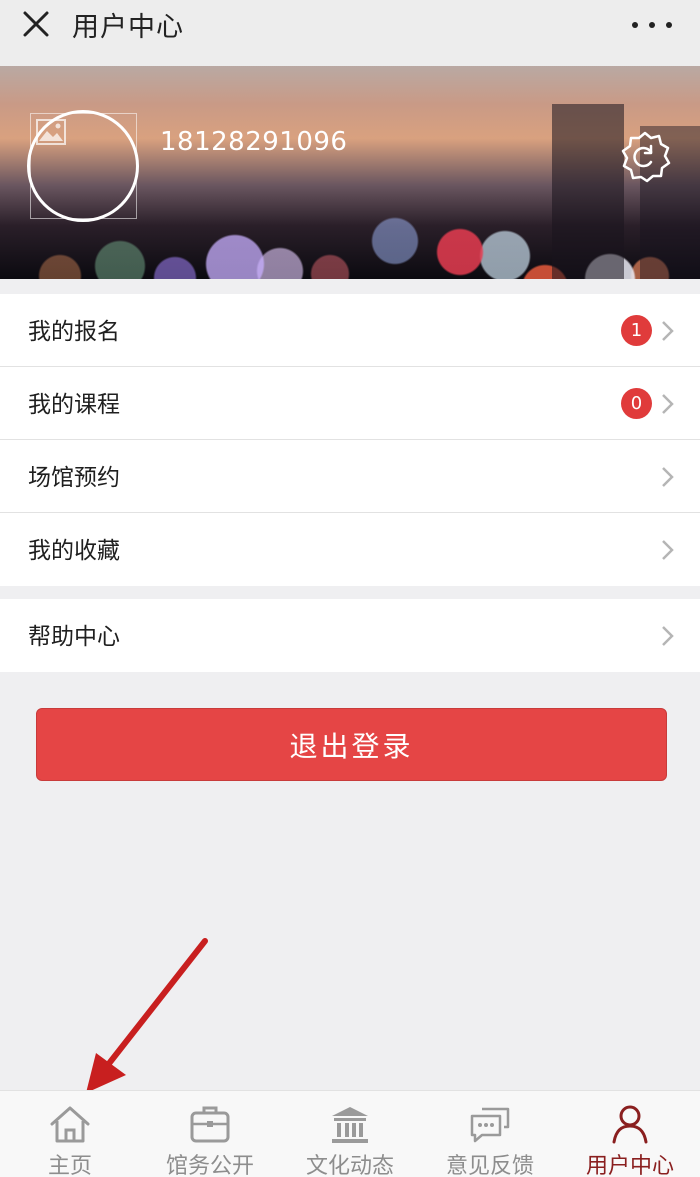 Image resolution: width=700 pixels, height=1177 pixels. I want to click on banner-decoration, so click(588, 191).